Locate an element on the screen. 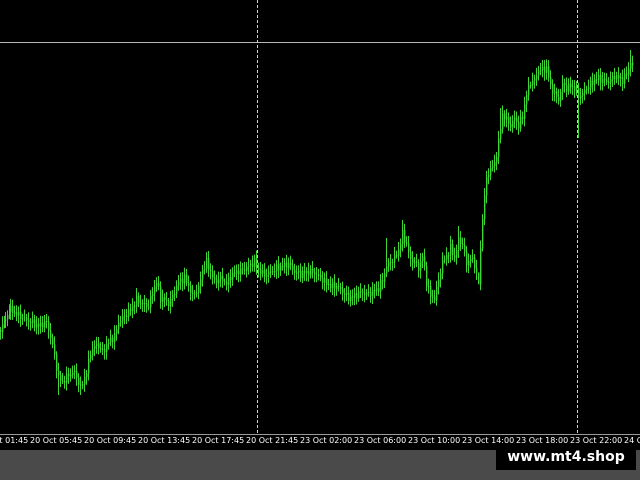  time-axis-tick-label: 20 Oct 09:45 is located at coordinates (110, 440).